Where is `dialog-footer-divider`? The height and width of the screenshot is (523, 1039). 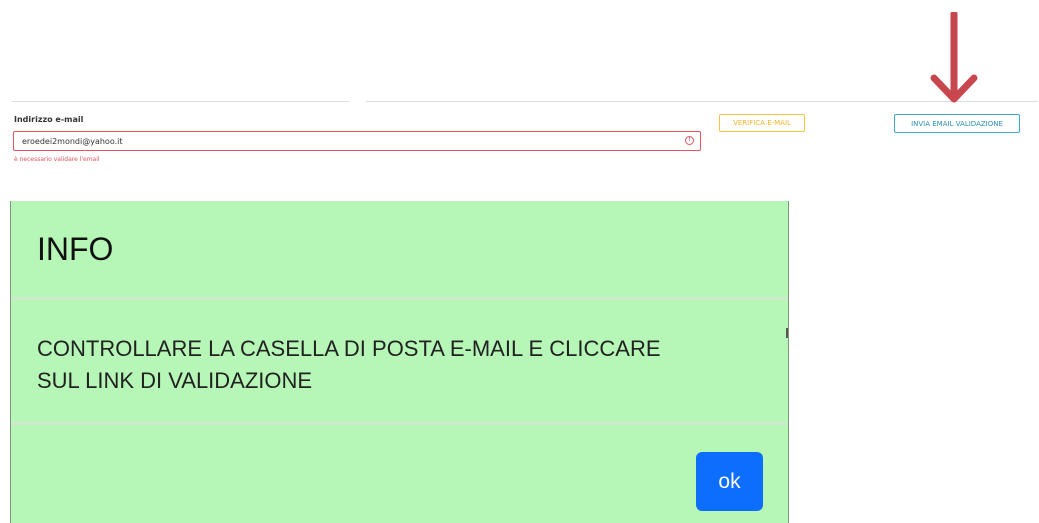
dialog-footer-divider is located at coordinates (399, 423).